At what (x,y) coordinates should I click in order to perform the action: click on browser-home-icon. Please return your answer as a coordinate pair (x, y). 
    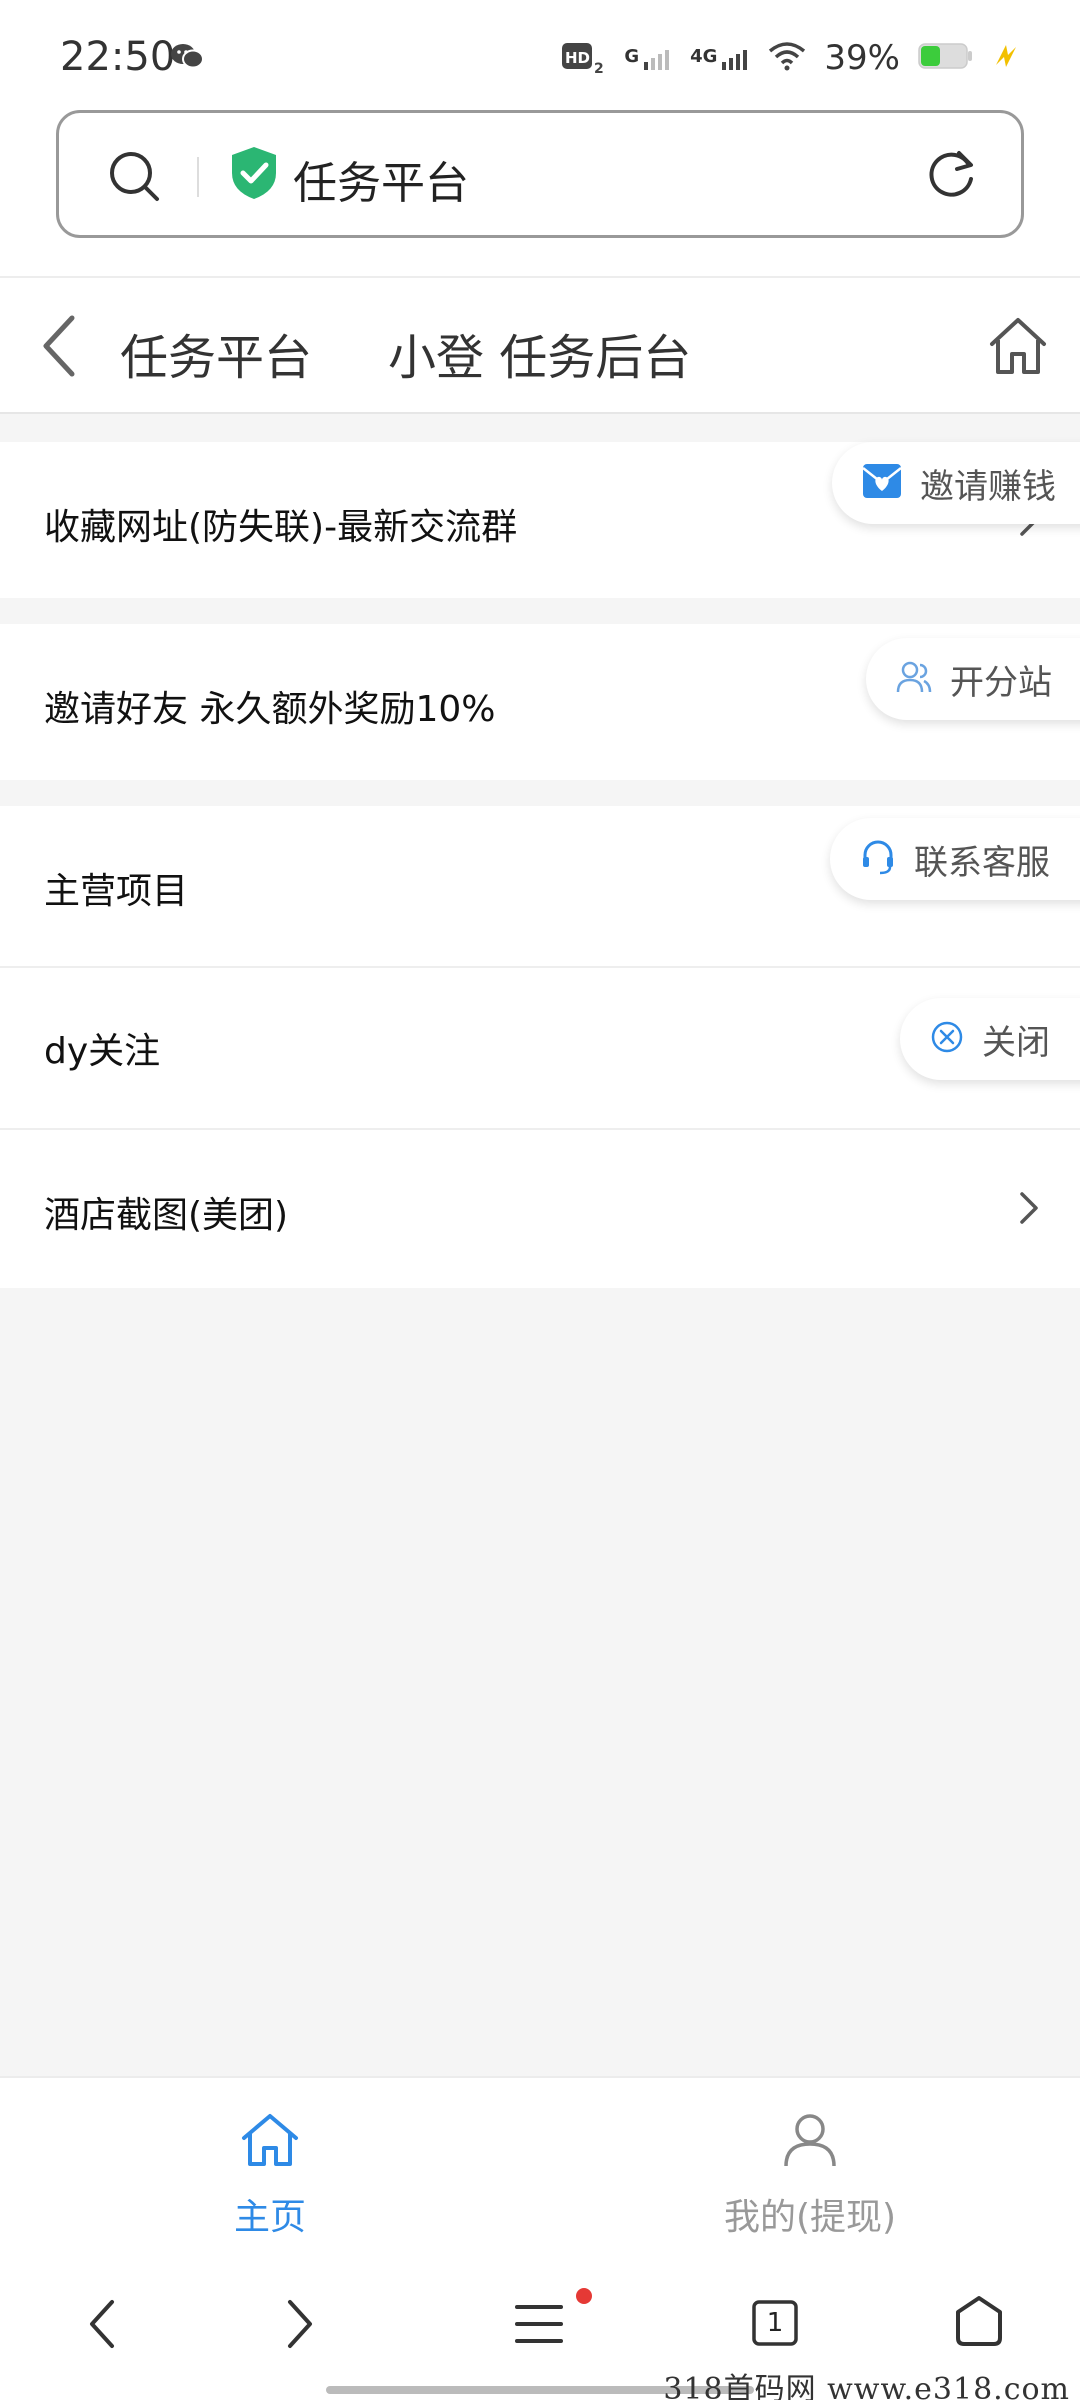
    Looking at the image, I should click on (979, 2323).